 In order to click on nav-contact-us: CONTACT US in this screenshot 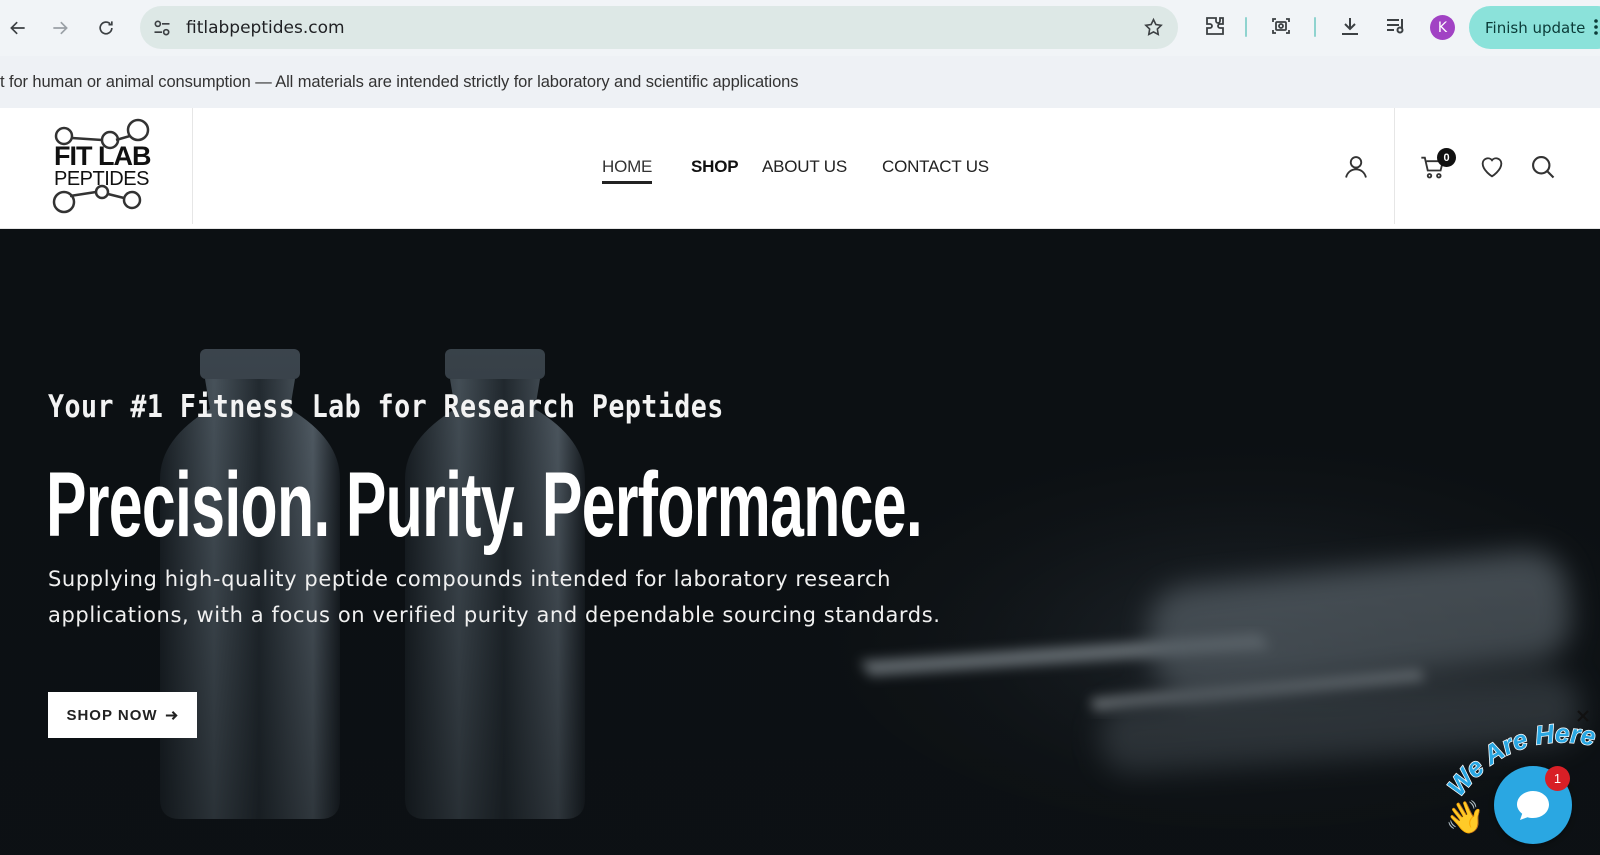, I will do `click(935, 167)`.